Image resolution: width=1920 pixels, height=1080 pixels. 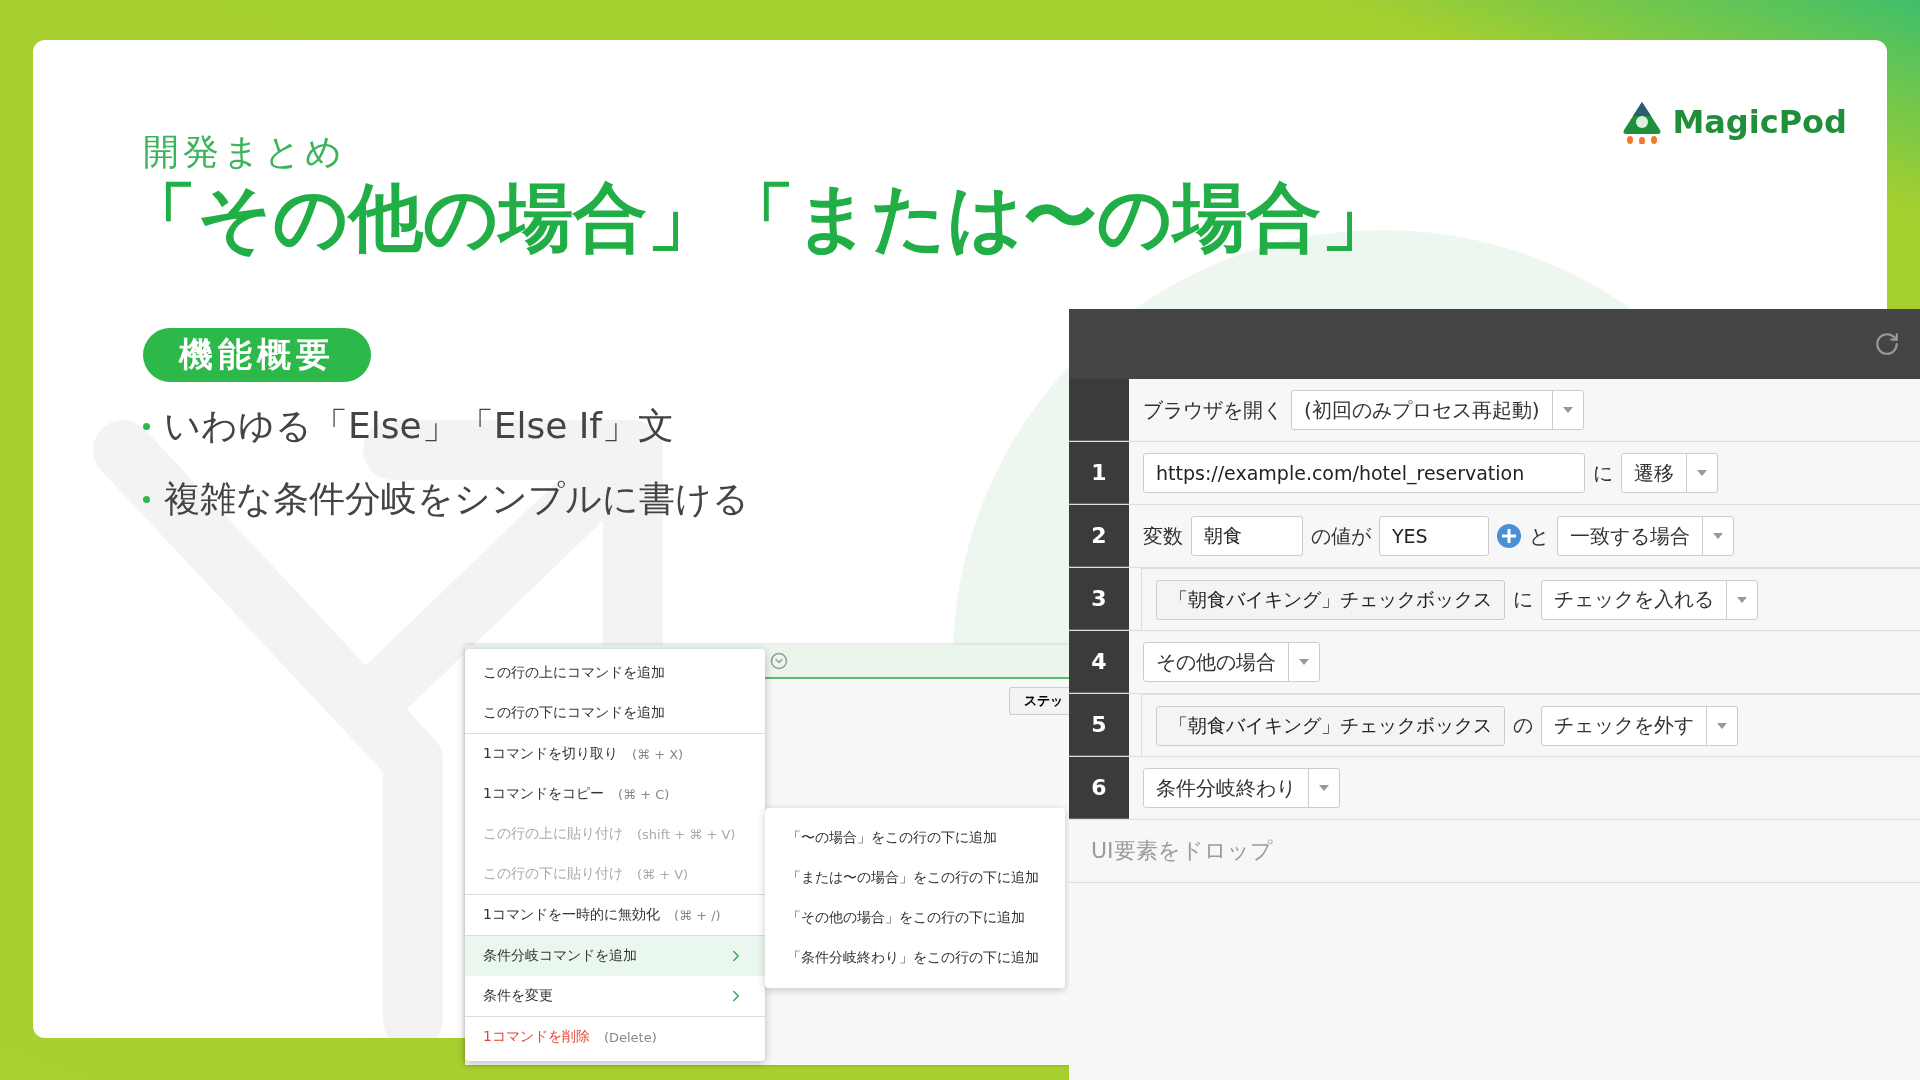 I want to click on dropdown: チェックを入れる, so click(x=1649, y=599).